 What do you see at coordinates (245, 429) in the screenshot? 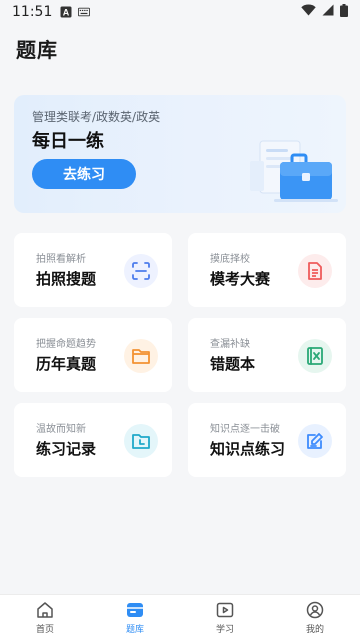
I see `tile-subtitle: 知识点逐一击破` at bounding box center [245, 429].